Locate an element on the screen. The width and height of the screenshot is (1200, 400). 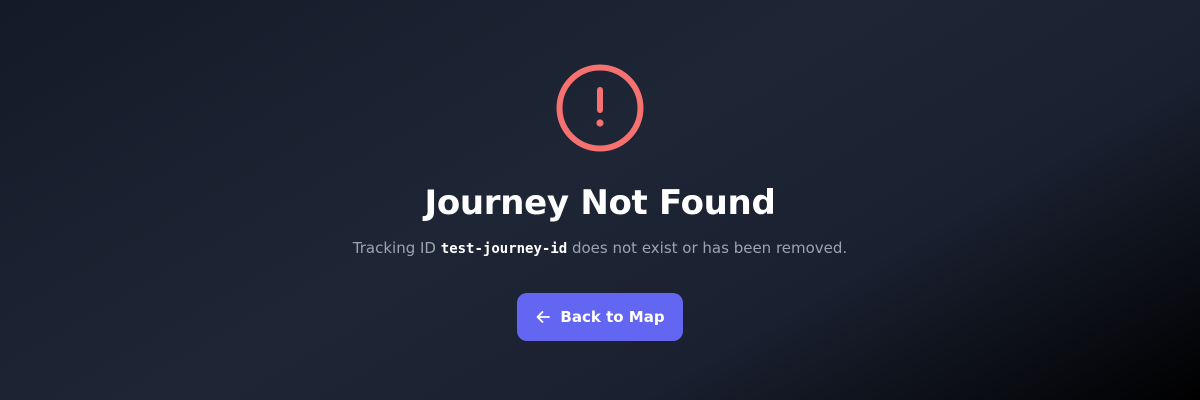
back-button-label: Back to Map is located at coordinates (612, 317).